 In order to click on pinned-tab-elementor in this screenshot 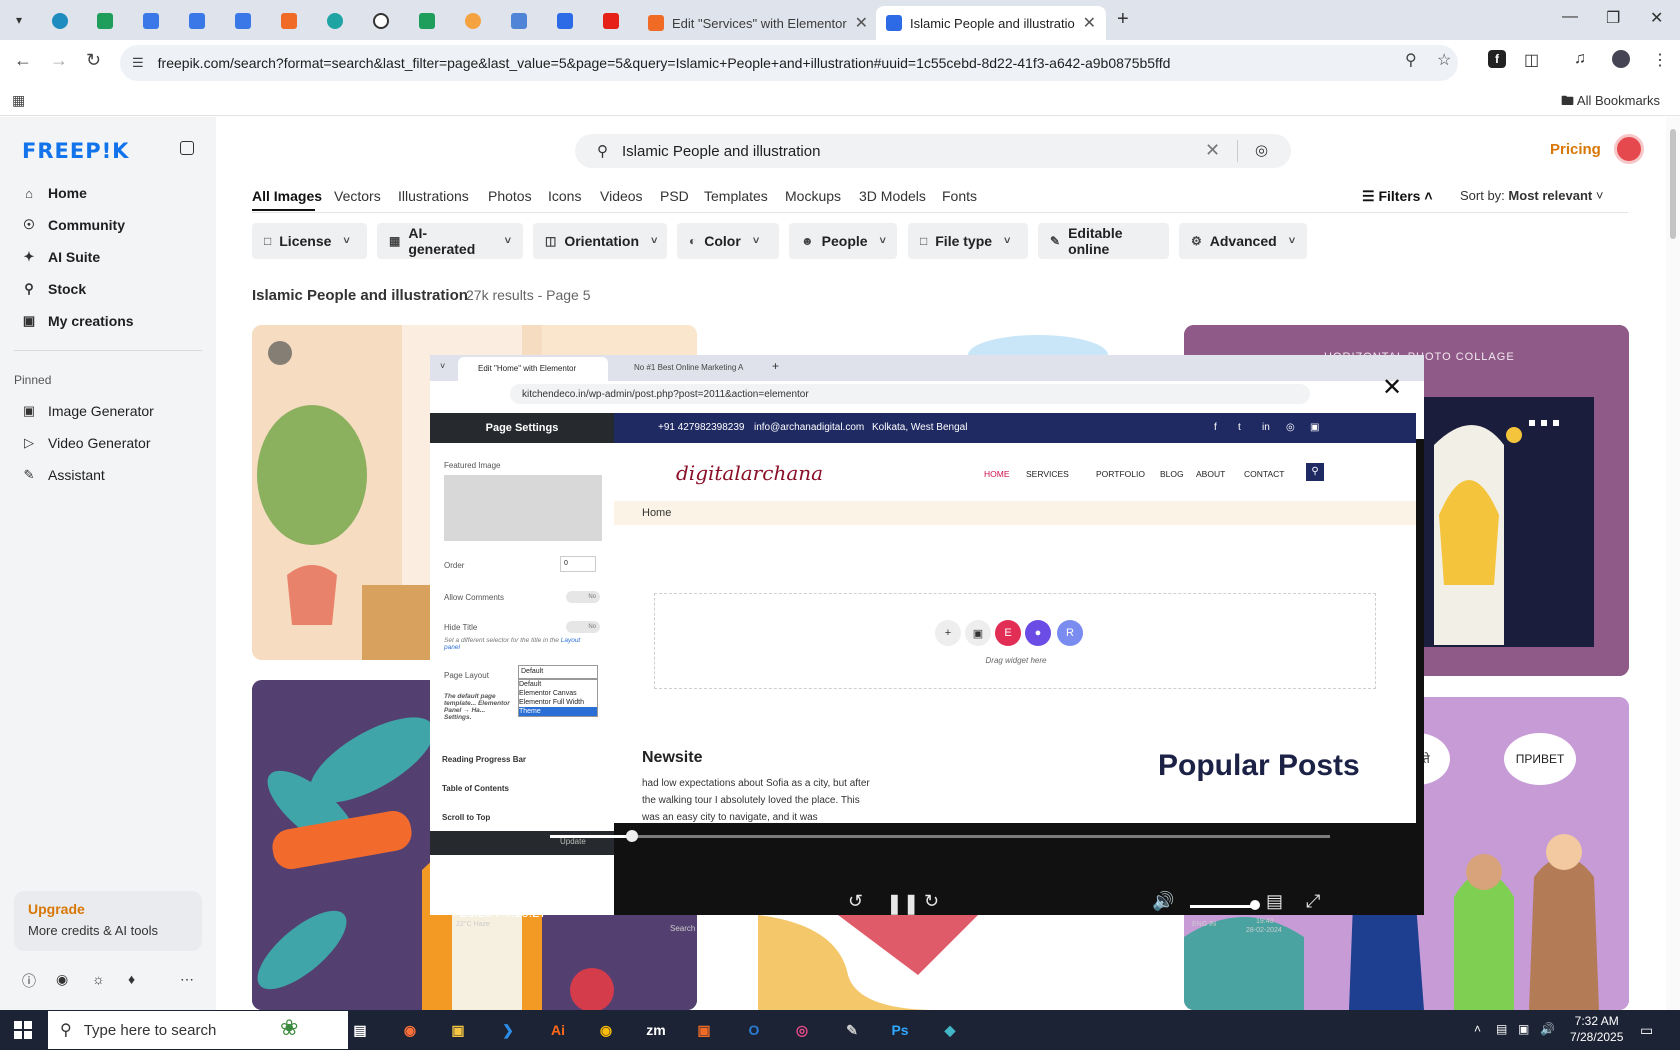, I will do `click(289, 21)`.